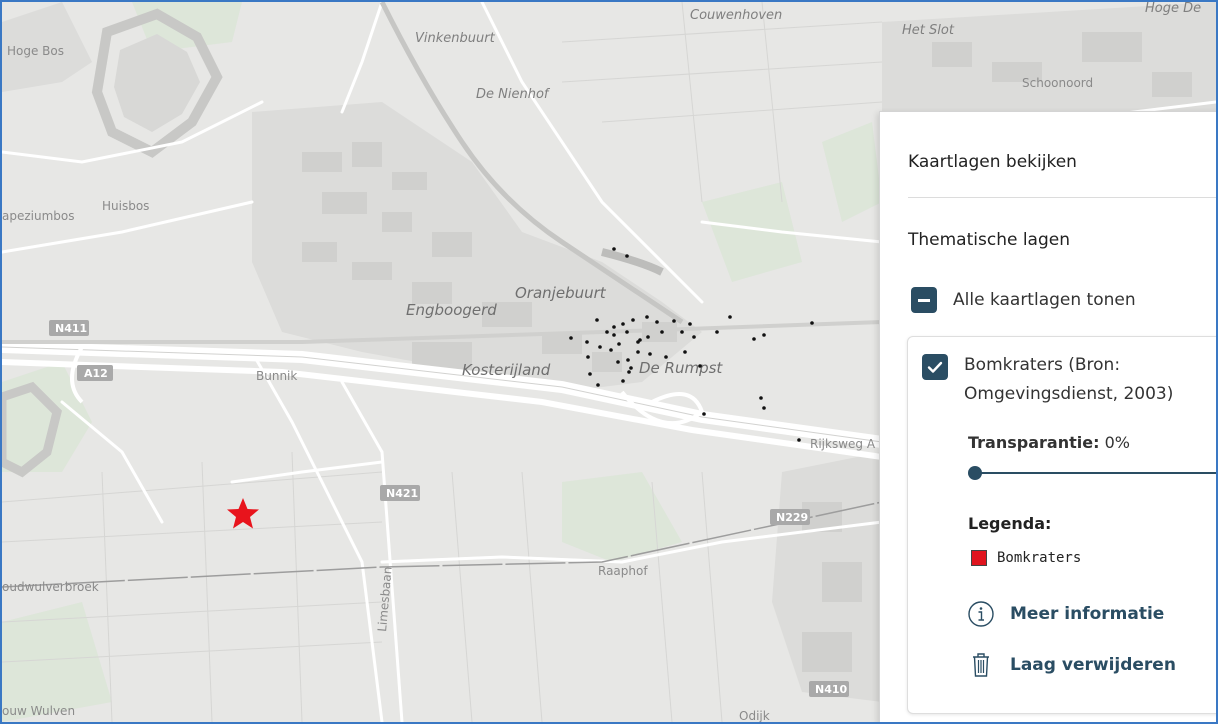 The height and width of the screenshot is (724, 1218). I want to click on remove-layer-link: Laag verwijderen, so click(1071, 665).